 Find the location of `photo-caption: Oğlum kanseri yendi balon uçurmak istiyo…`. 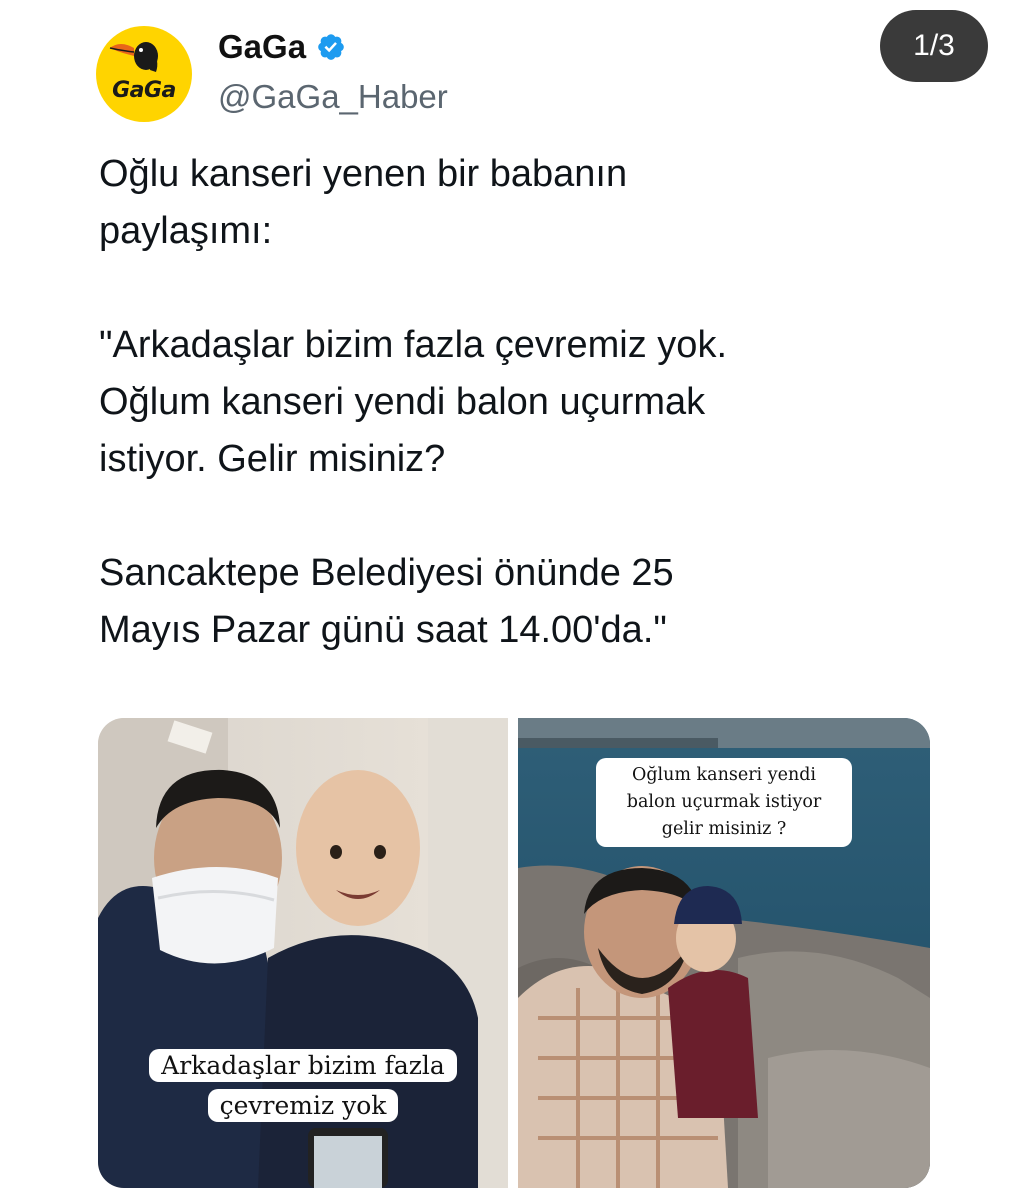

photo-caption: Oğlum kanseri yendi balon uçurmak istiyo… is located at coordinates (724, 802).